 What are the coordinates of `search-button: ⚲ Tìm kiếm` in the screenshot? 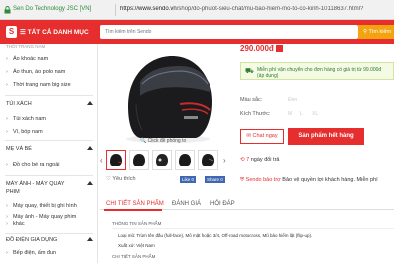 It's located at (376, 32).